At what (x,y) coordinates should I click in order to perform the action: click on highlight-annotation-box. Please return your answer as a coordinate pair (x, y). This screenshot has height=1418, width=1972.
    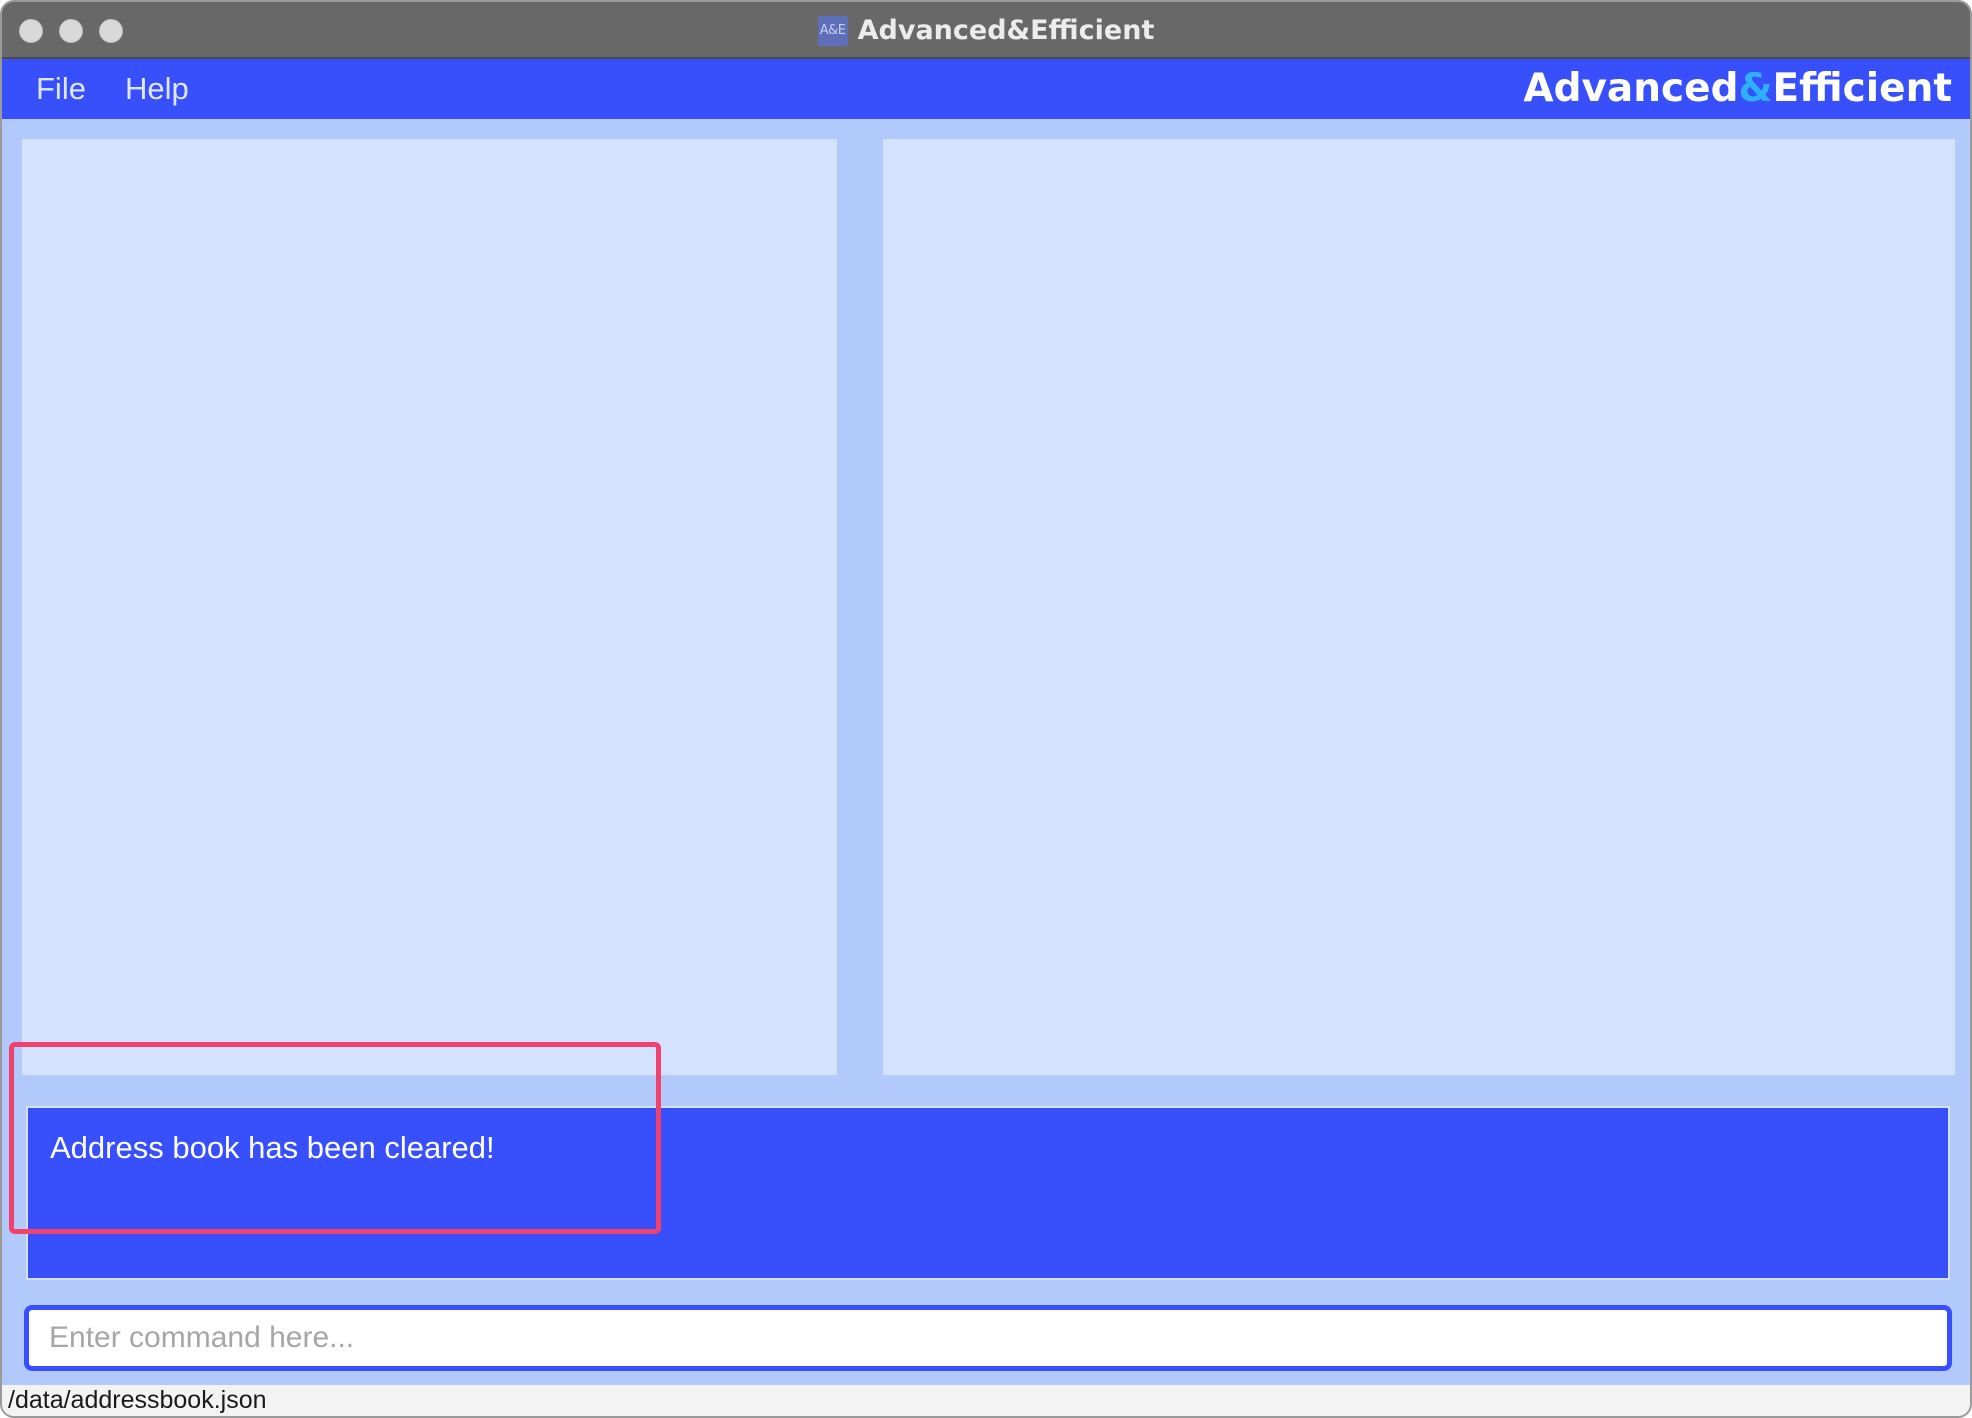
    Looking at the image, I should click on (335, 1138).